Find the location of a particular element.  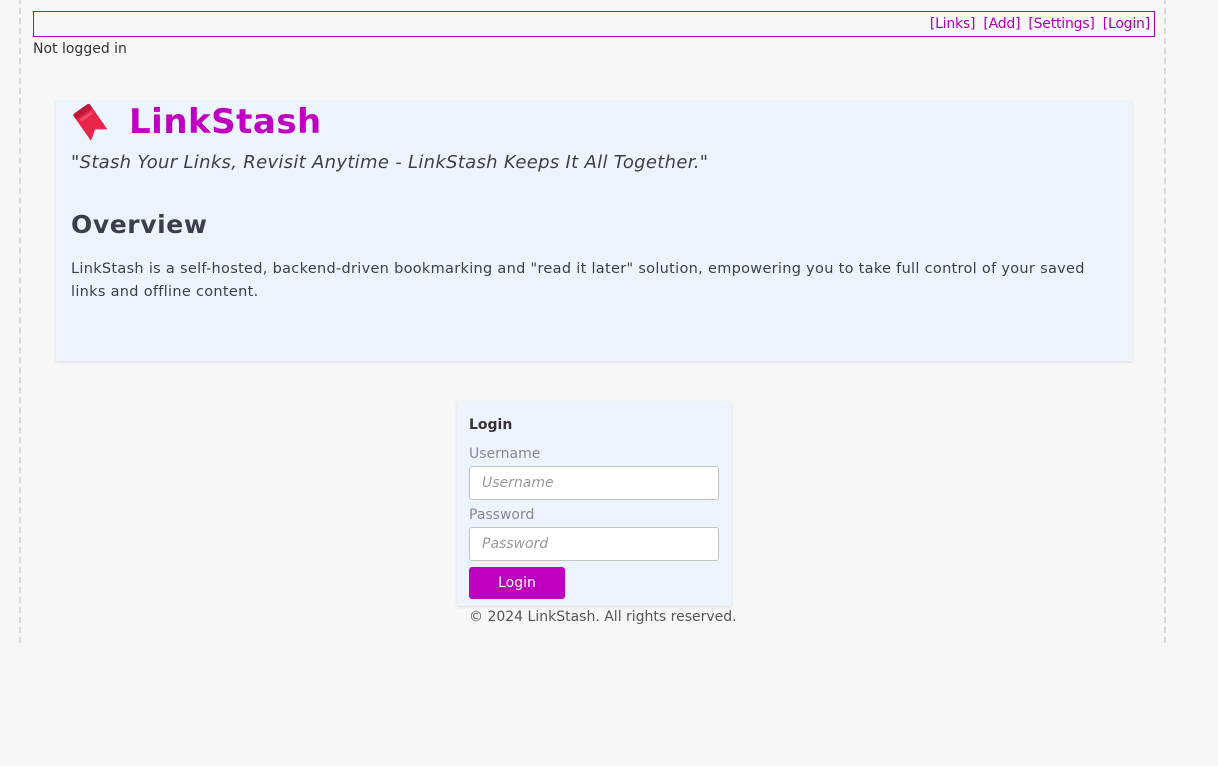

footer-copyright: © 2024 LinkStash. All rights reserved. is located at coordinates (603, 617).